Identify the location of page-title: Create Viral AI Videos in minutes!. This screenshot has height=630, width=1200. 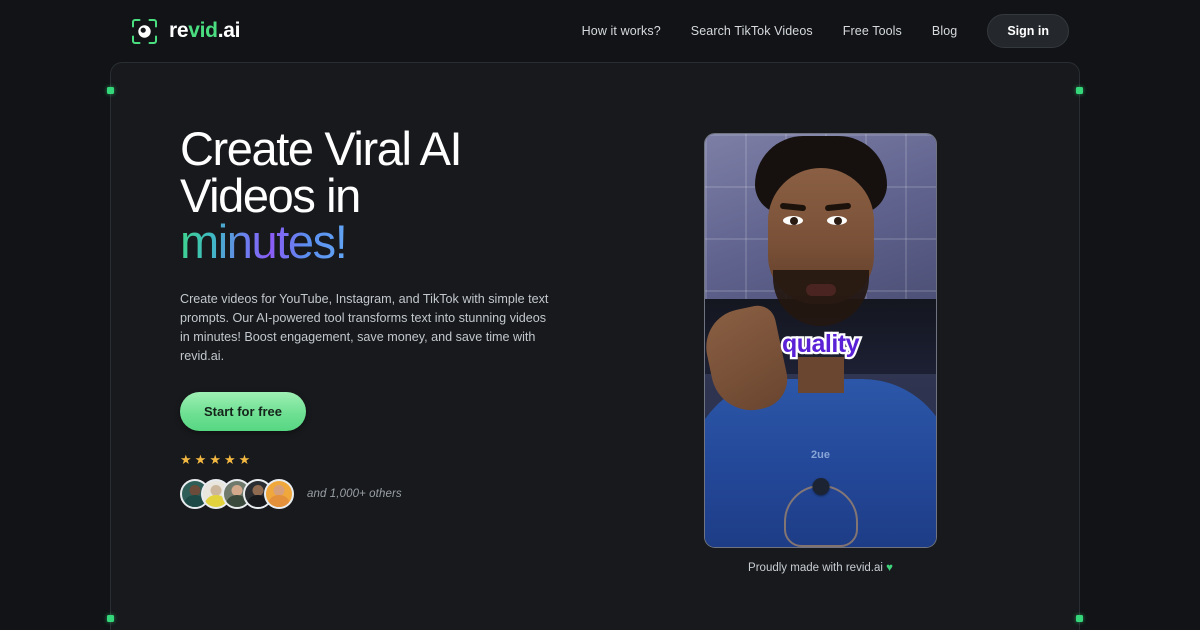
(390, 197).